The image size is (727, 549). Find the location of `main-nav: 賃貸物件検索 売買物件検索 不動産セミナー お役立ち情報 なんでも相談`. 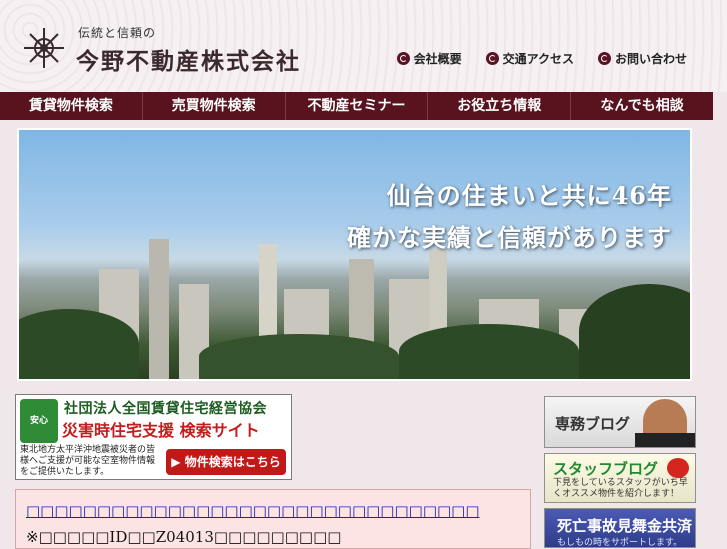

main-nav: 賃貸物件検索 売買物件検索 不動産セミナー お役立ち情報 なんでも相談 is located at coordinates (356, 106).